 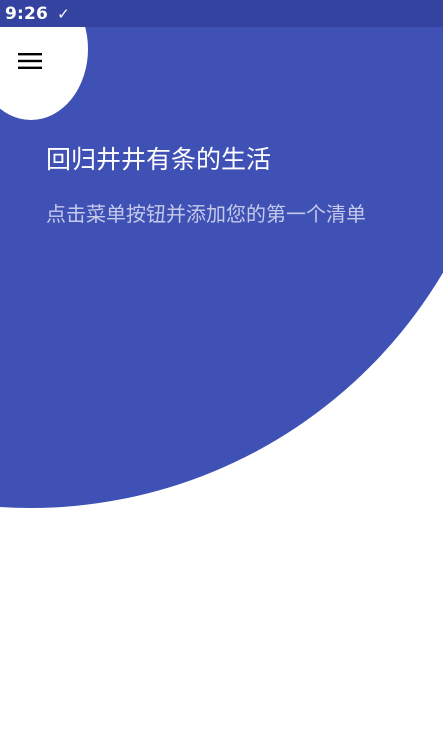 I want to click on empty-state: 回归井井有条的生活 点击菜单按钮并添加您的第一个清单, so click(x=221, y=184).